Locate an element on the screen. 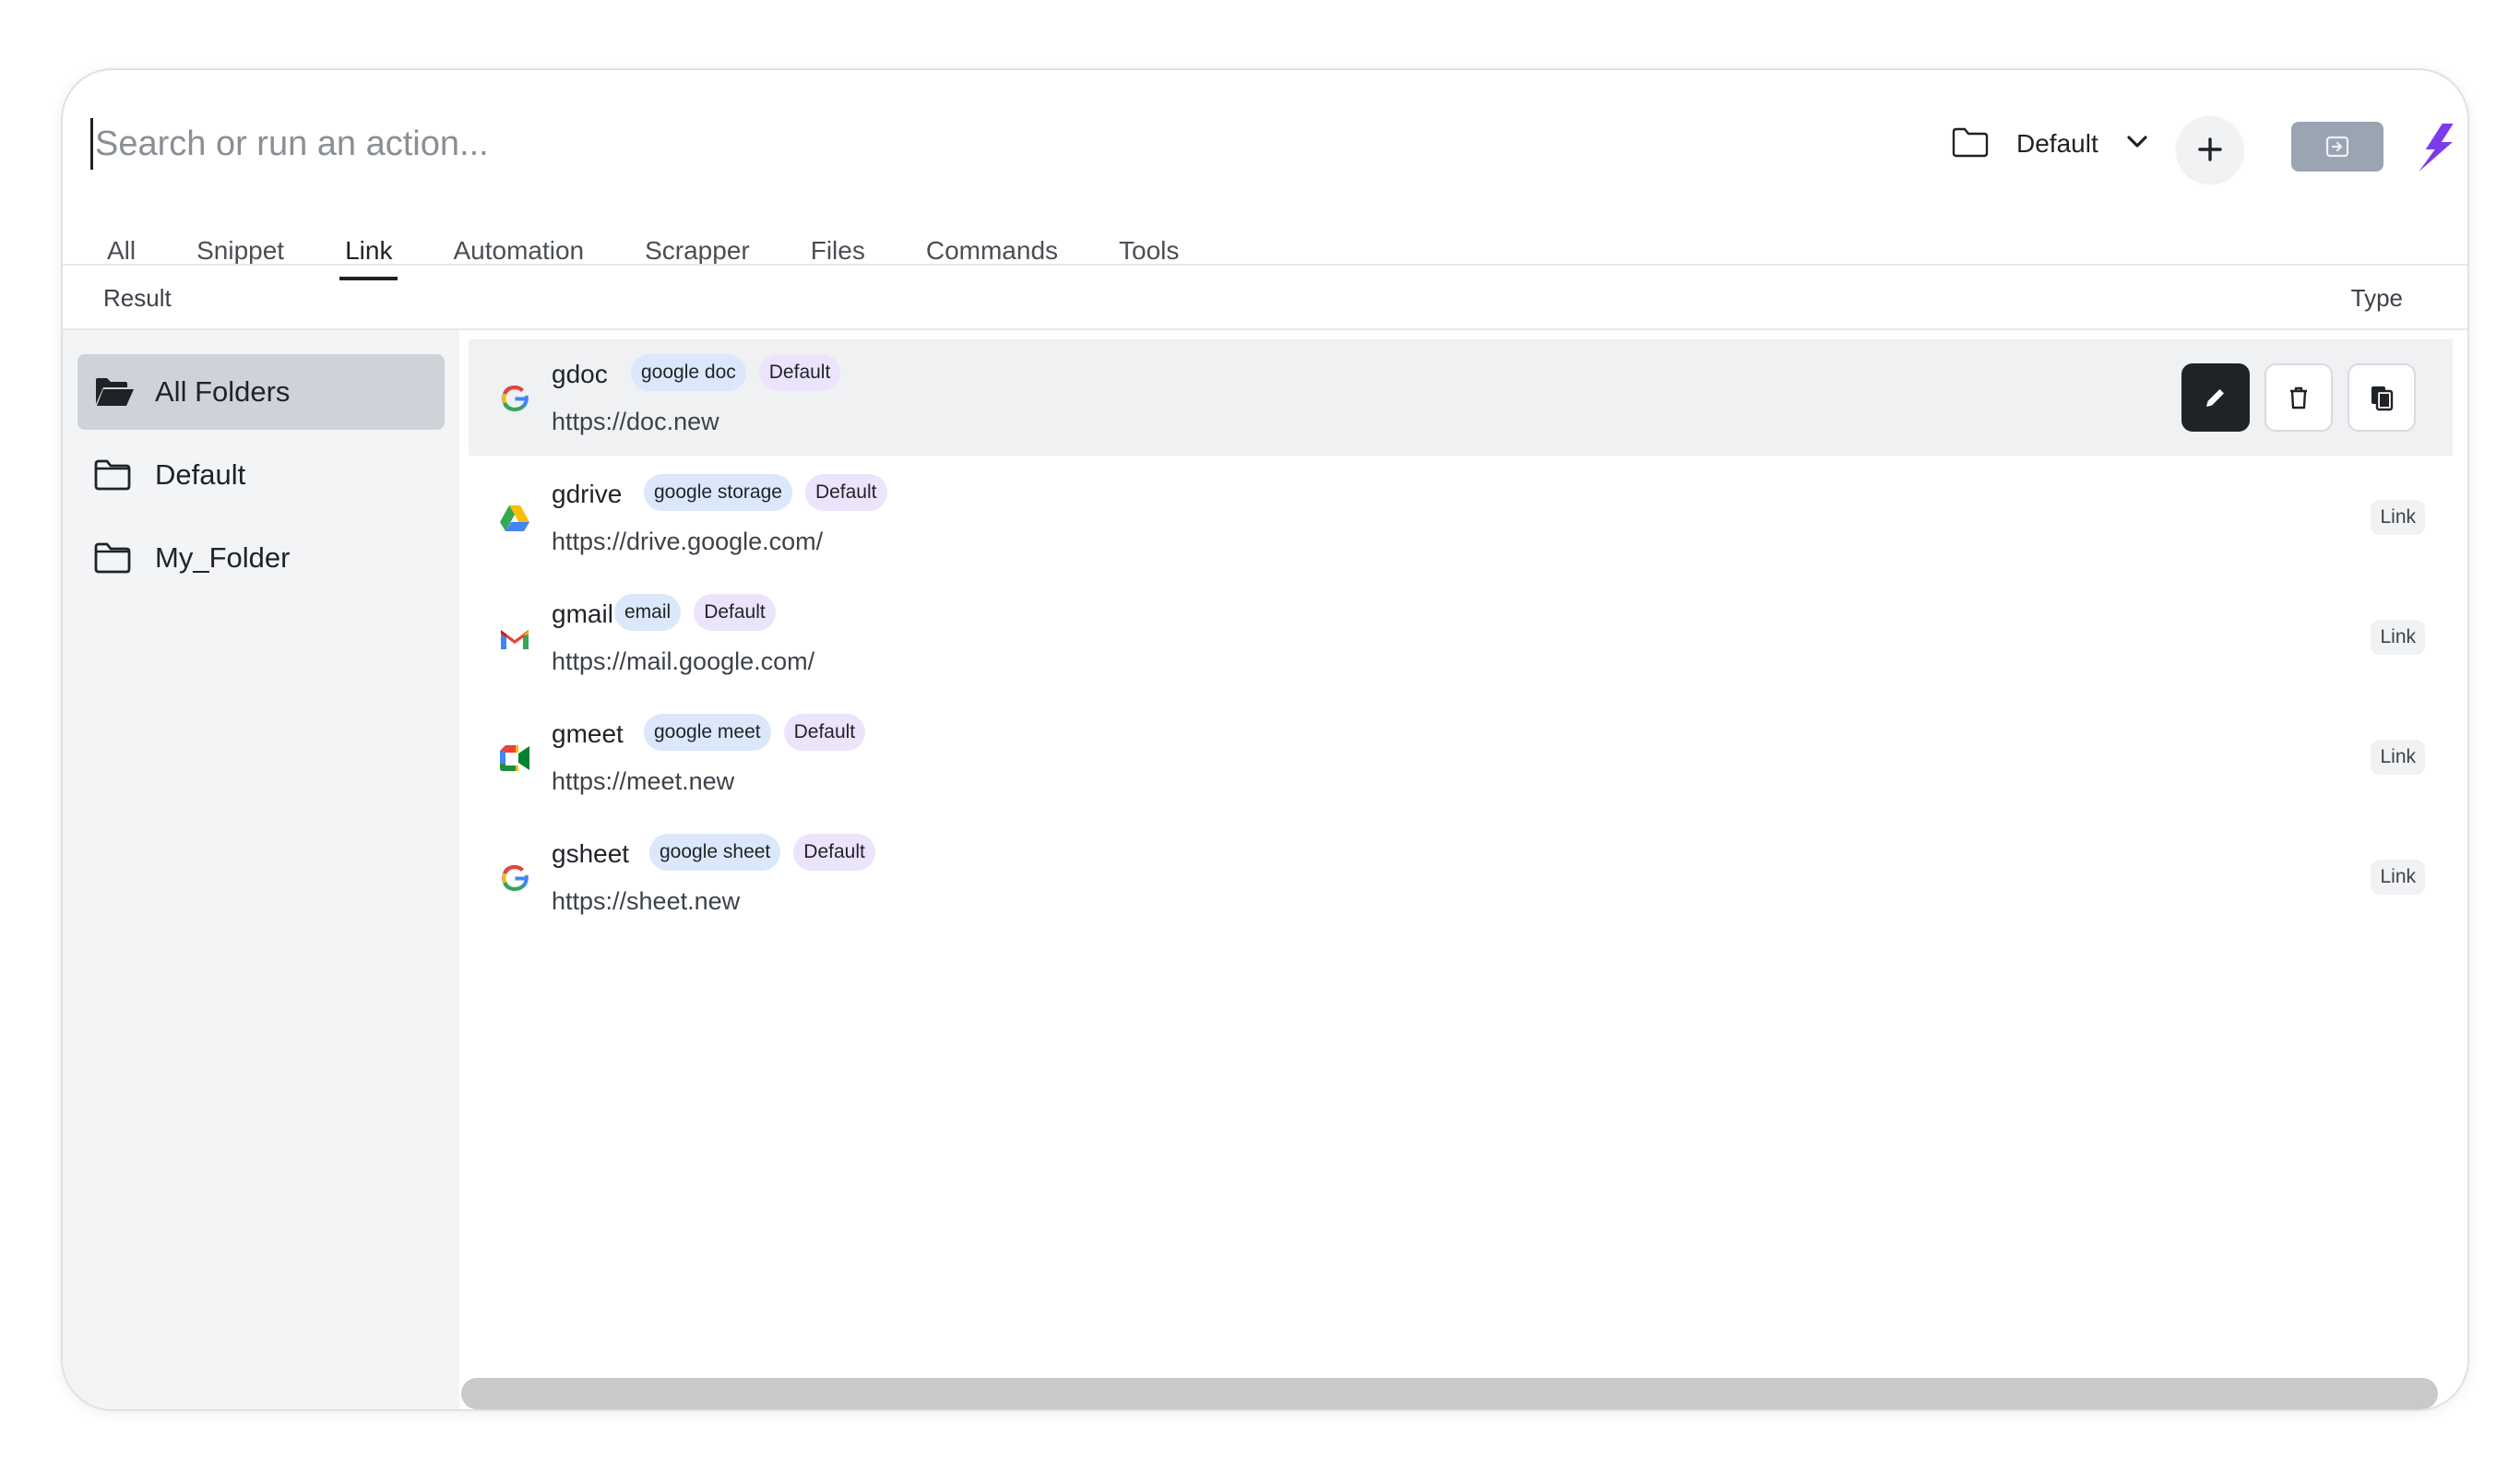 This screenshot has width=2520, height=1472. item-name: gsheet is located at coordinates (591, 853).